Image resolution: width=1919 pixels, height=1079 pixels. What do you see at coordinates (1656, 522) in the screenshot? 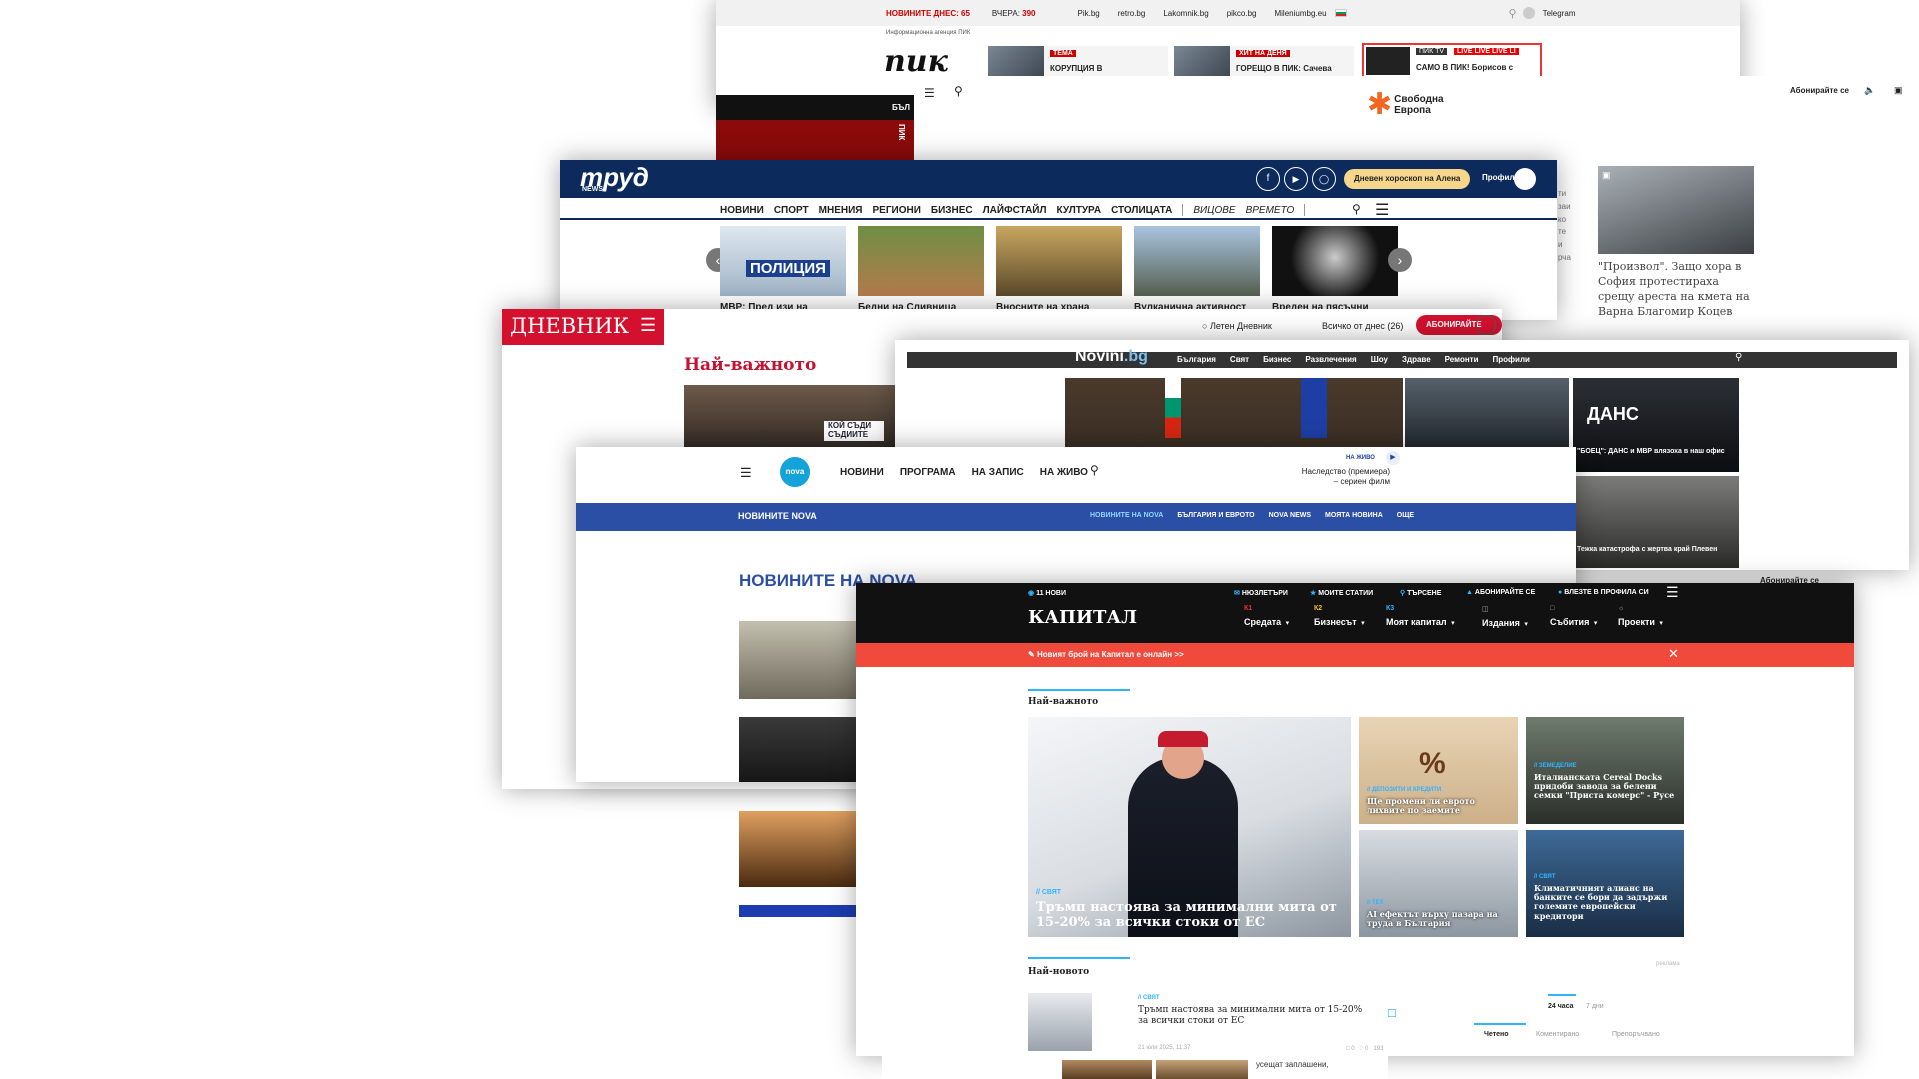
I see `crash-card: Тежка катастрофа с жертва край Плевен` at bounding box center [1656, 522].